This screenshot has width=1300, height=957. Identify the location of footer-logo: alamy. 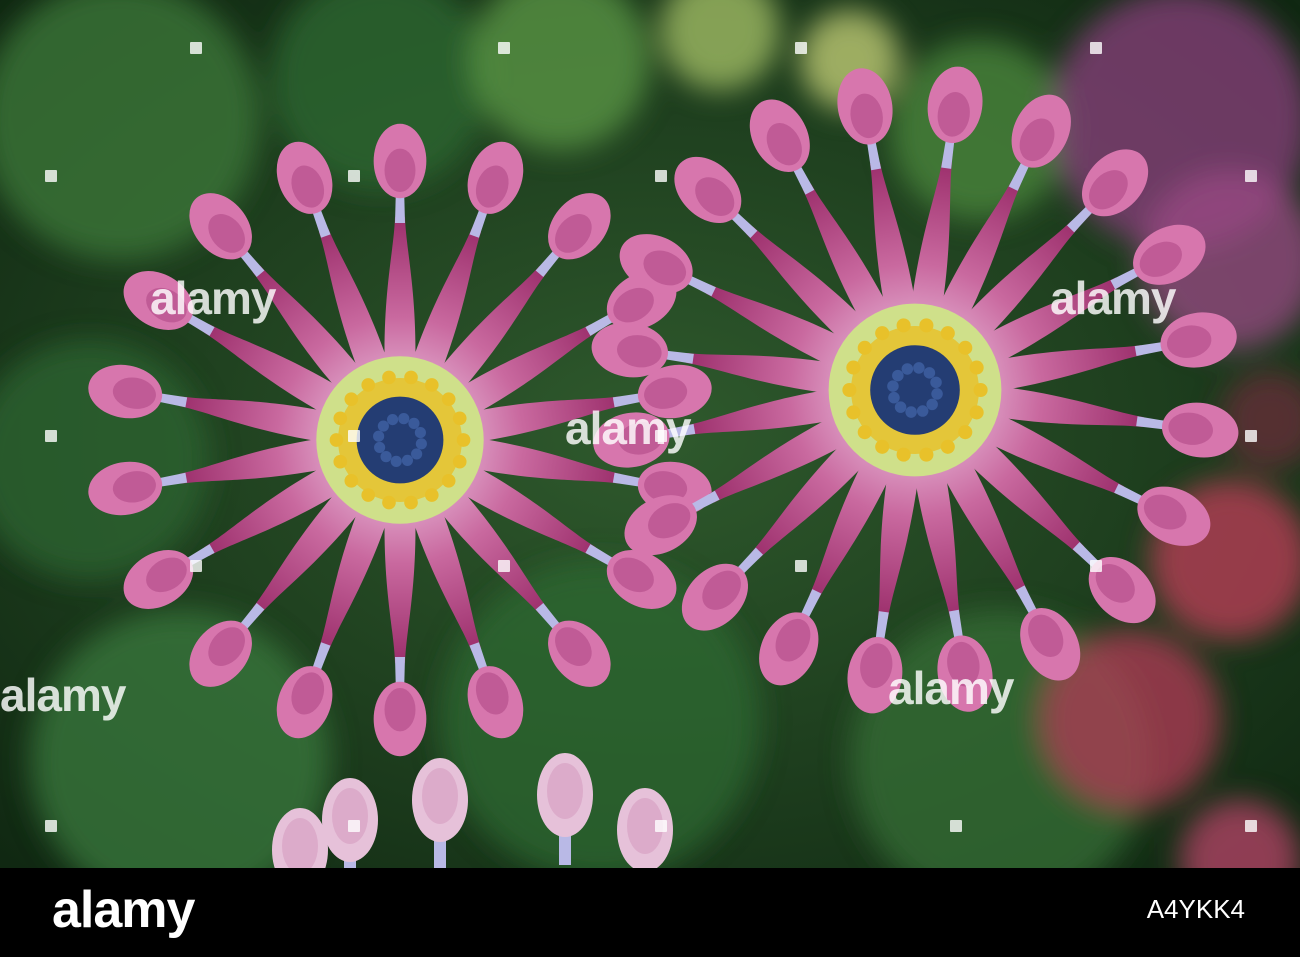
(123, 910).